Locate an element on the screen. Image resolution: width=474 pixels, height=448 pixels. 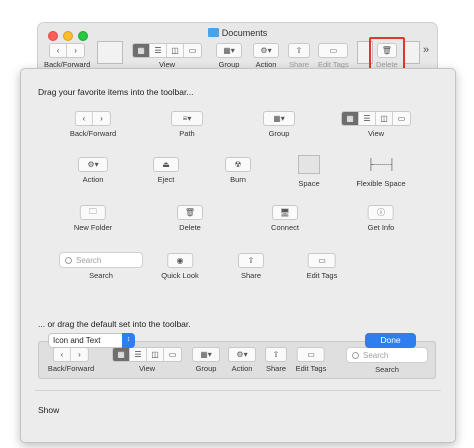
default-view: ▦ ☰ ◫ ▭ View is located at coordinates (147, 360).